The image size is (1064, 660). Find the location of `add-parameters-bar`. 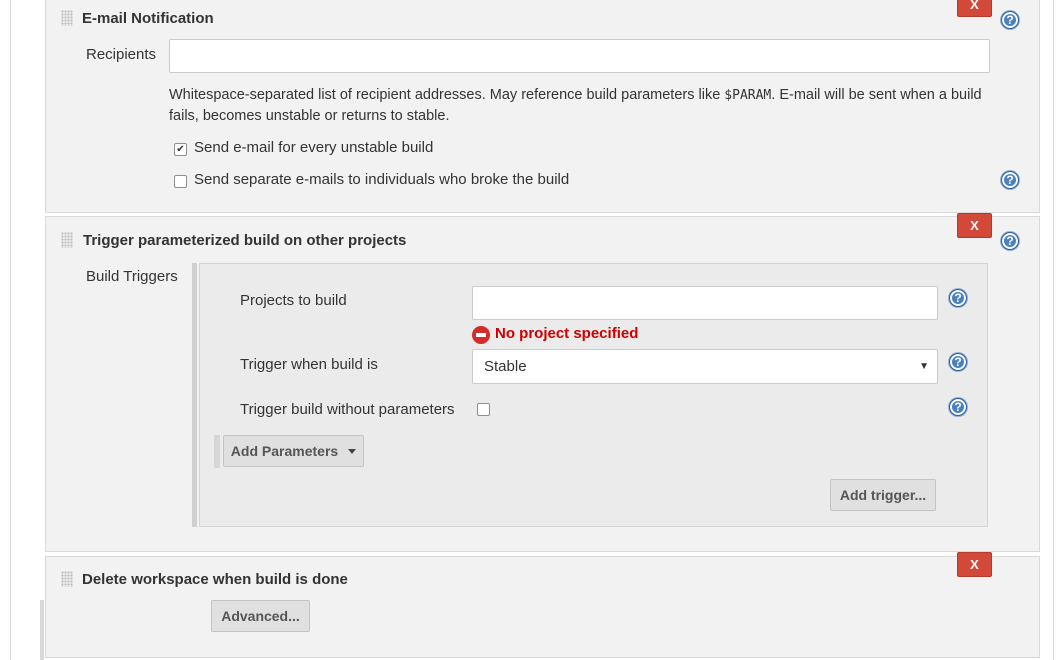

add-parameters-bar is located at coordinates (217, 451).